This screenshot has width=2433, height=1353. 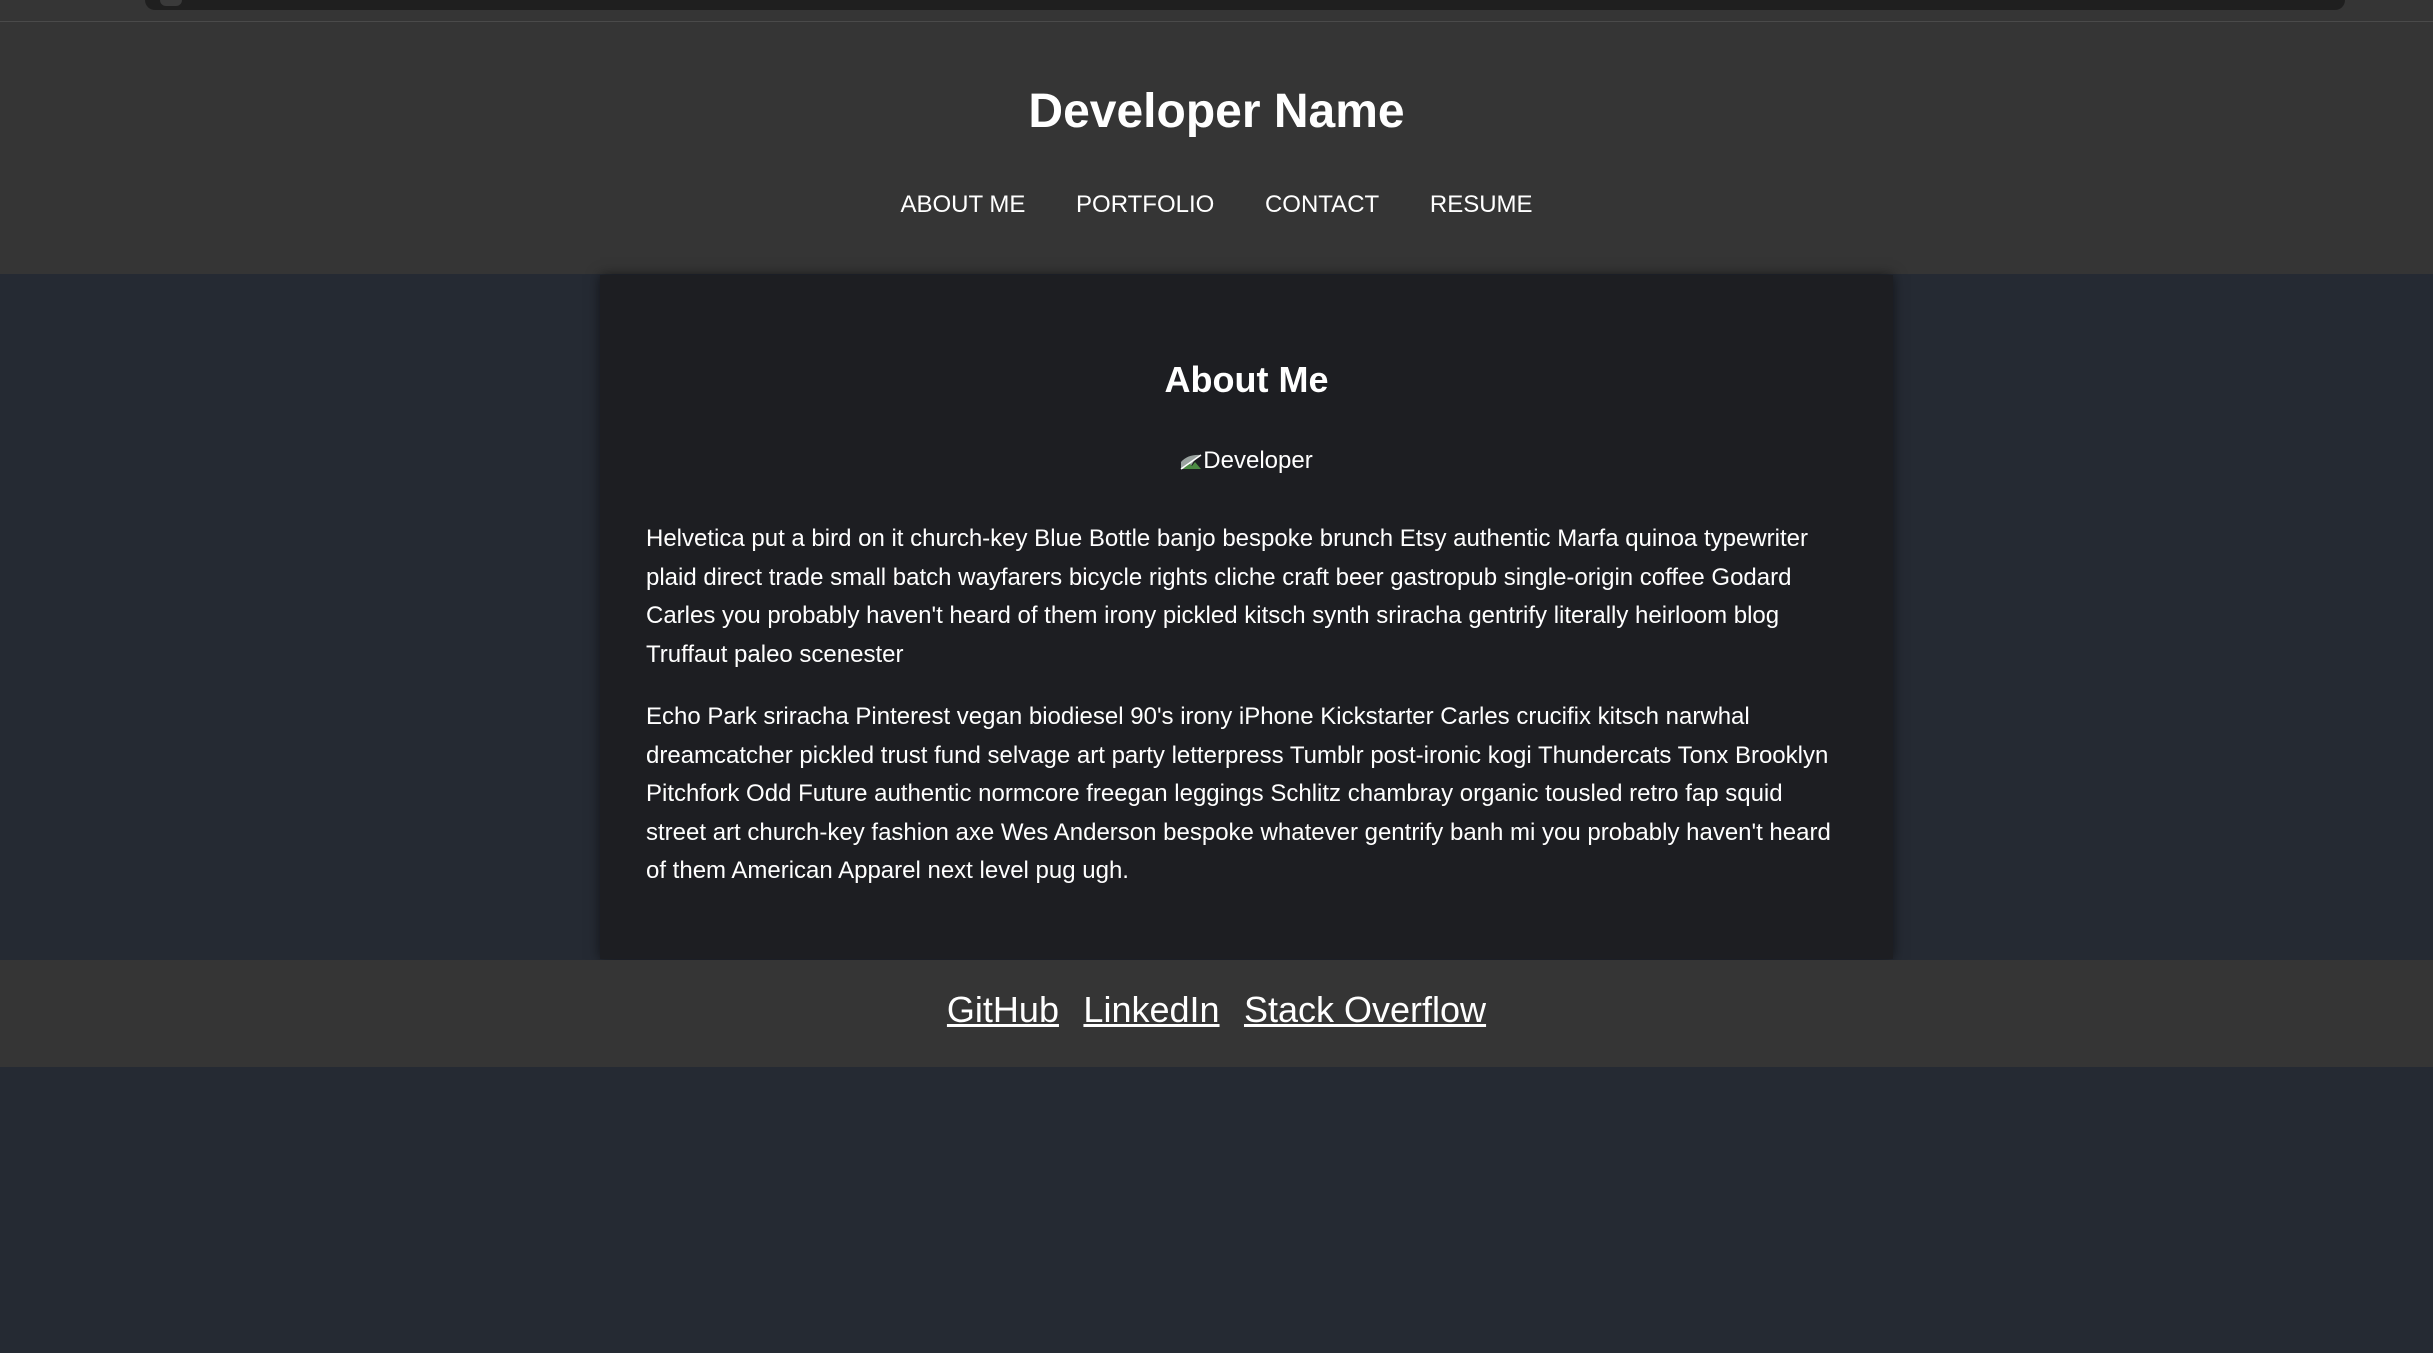 I want to click on browser-top-bar, so click(x=1216, y=11).